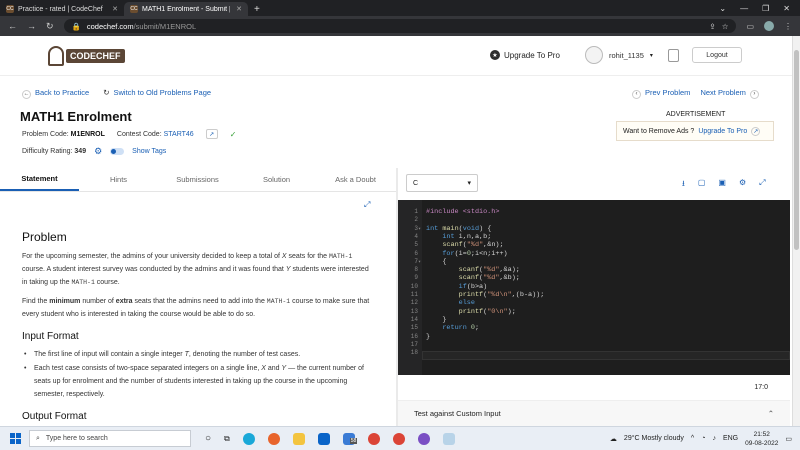 The width and height of the screenshot is (800, 450). I want to click on search-icon: ⌕, so click(38, 438).